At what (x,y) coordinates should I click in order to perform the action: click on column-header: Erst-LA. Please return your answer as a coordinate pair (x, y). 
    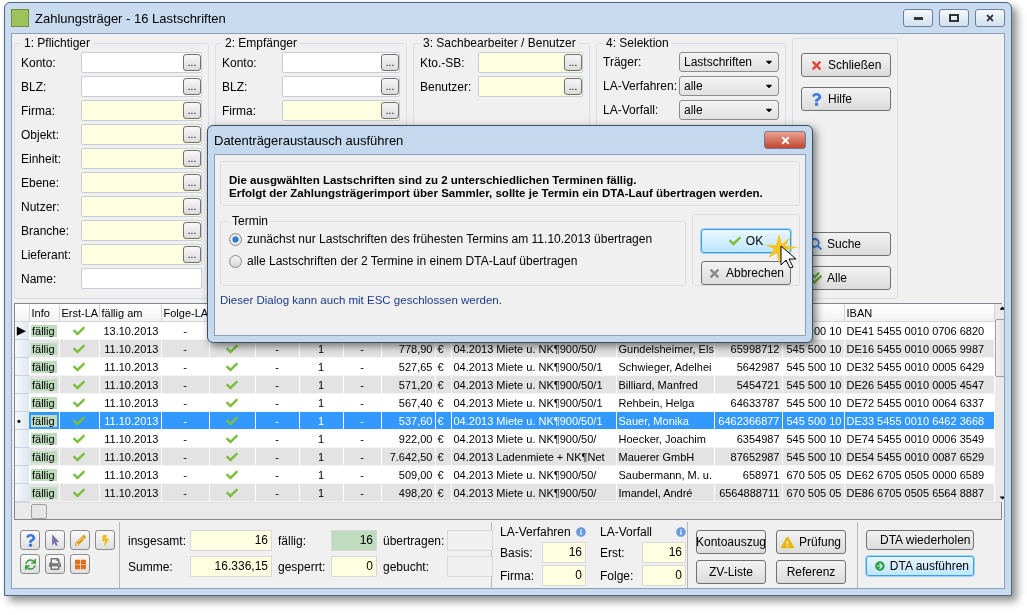
    Looking at the image, I should click on (79, 313).